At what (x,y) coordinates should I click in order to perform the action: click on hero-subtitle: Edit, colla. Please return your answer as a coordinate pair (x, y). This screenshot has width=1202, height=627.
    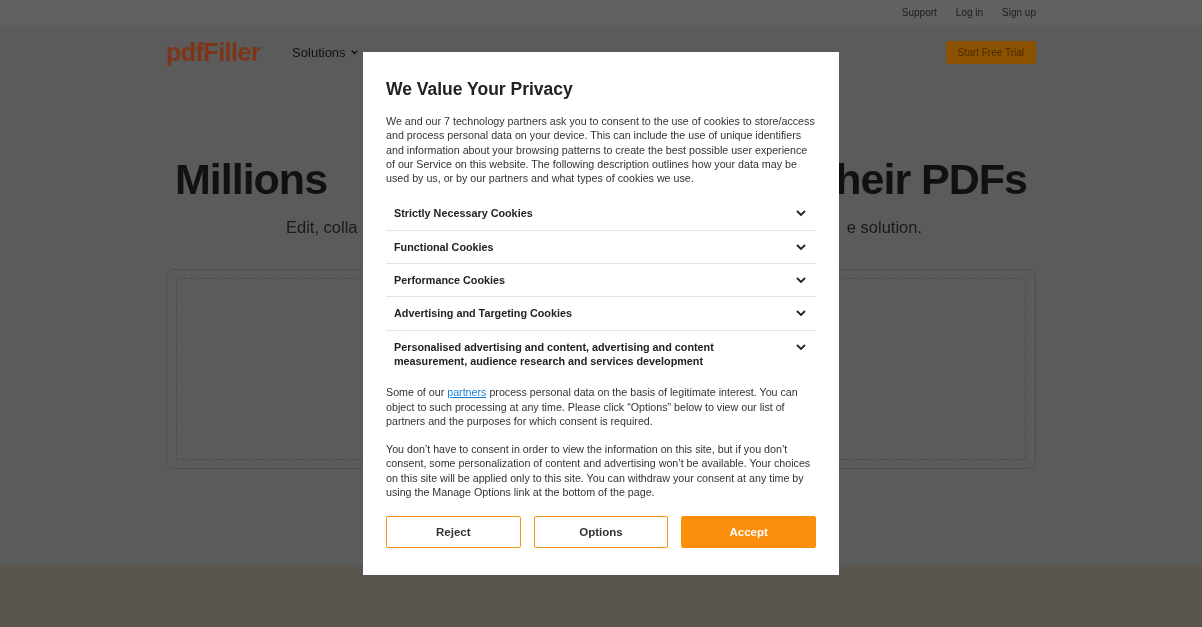
    Looking at the image, I should click on (322, 227).